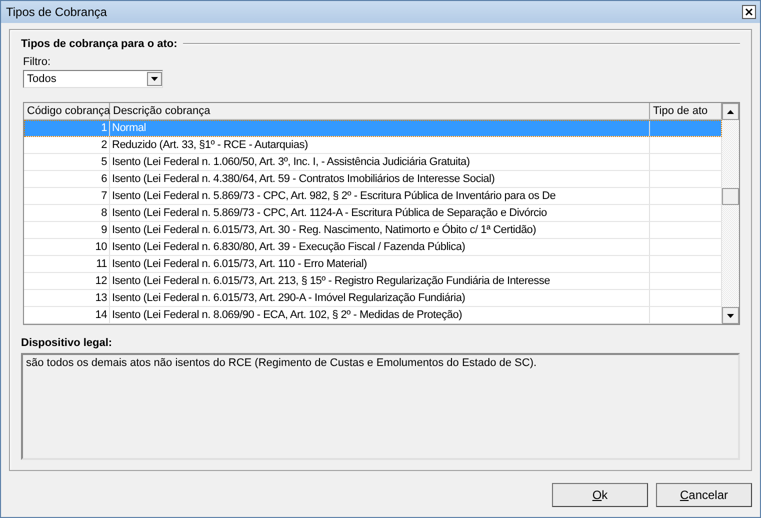  I want to click on table-row: 11 Isento (Lei Federal n. 6.015/73, Art. 110 - Erro Material), so click(373, 264).